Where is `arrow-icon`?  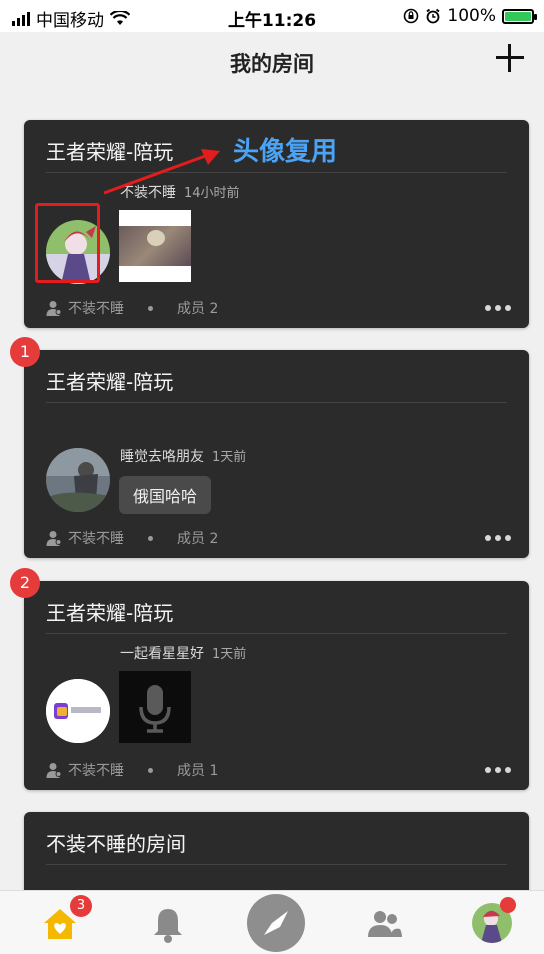 arrow-icon is located at coordinates (161, 172).